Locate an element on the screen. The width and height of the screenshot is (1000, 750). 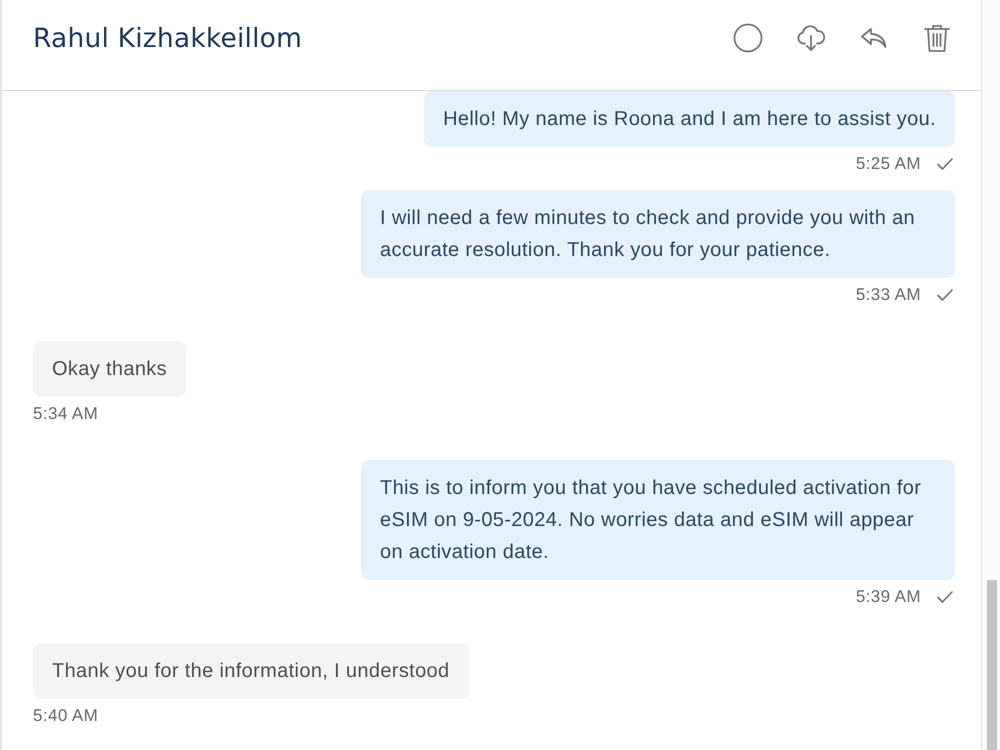
message-time: 5:34 AM is located at coordinates (65, 414).